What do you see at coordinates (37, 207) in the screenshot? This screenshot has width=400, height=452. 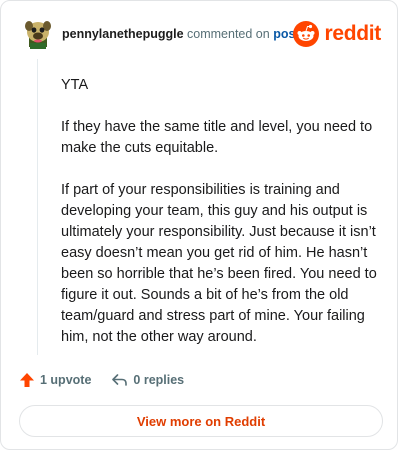 I see `thread-line` at bounding box center [37, 207].